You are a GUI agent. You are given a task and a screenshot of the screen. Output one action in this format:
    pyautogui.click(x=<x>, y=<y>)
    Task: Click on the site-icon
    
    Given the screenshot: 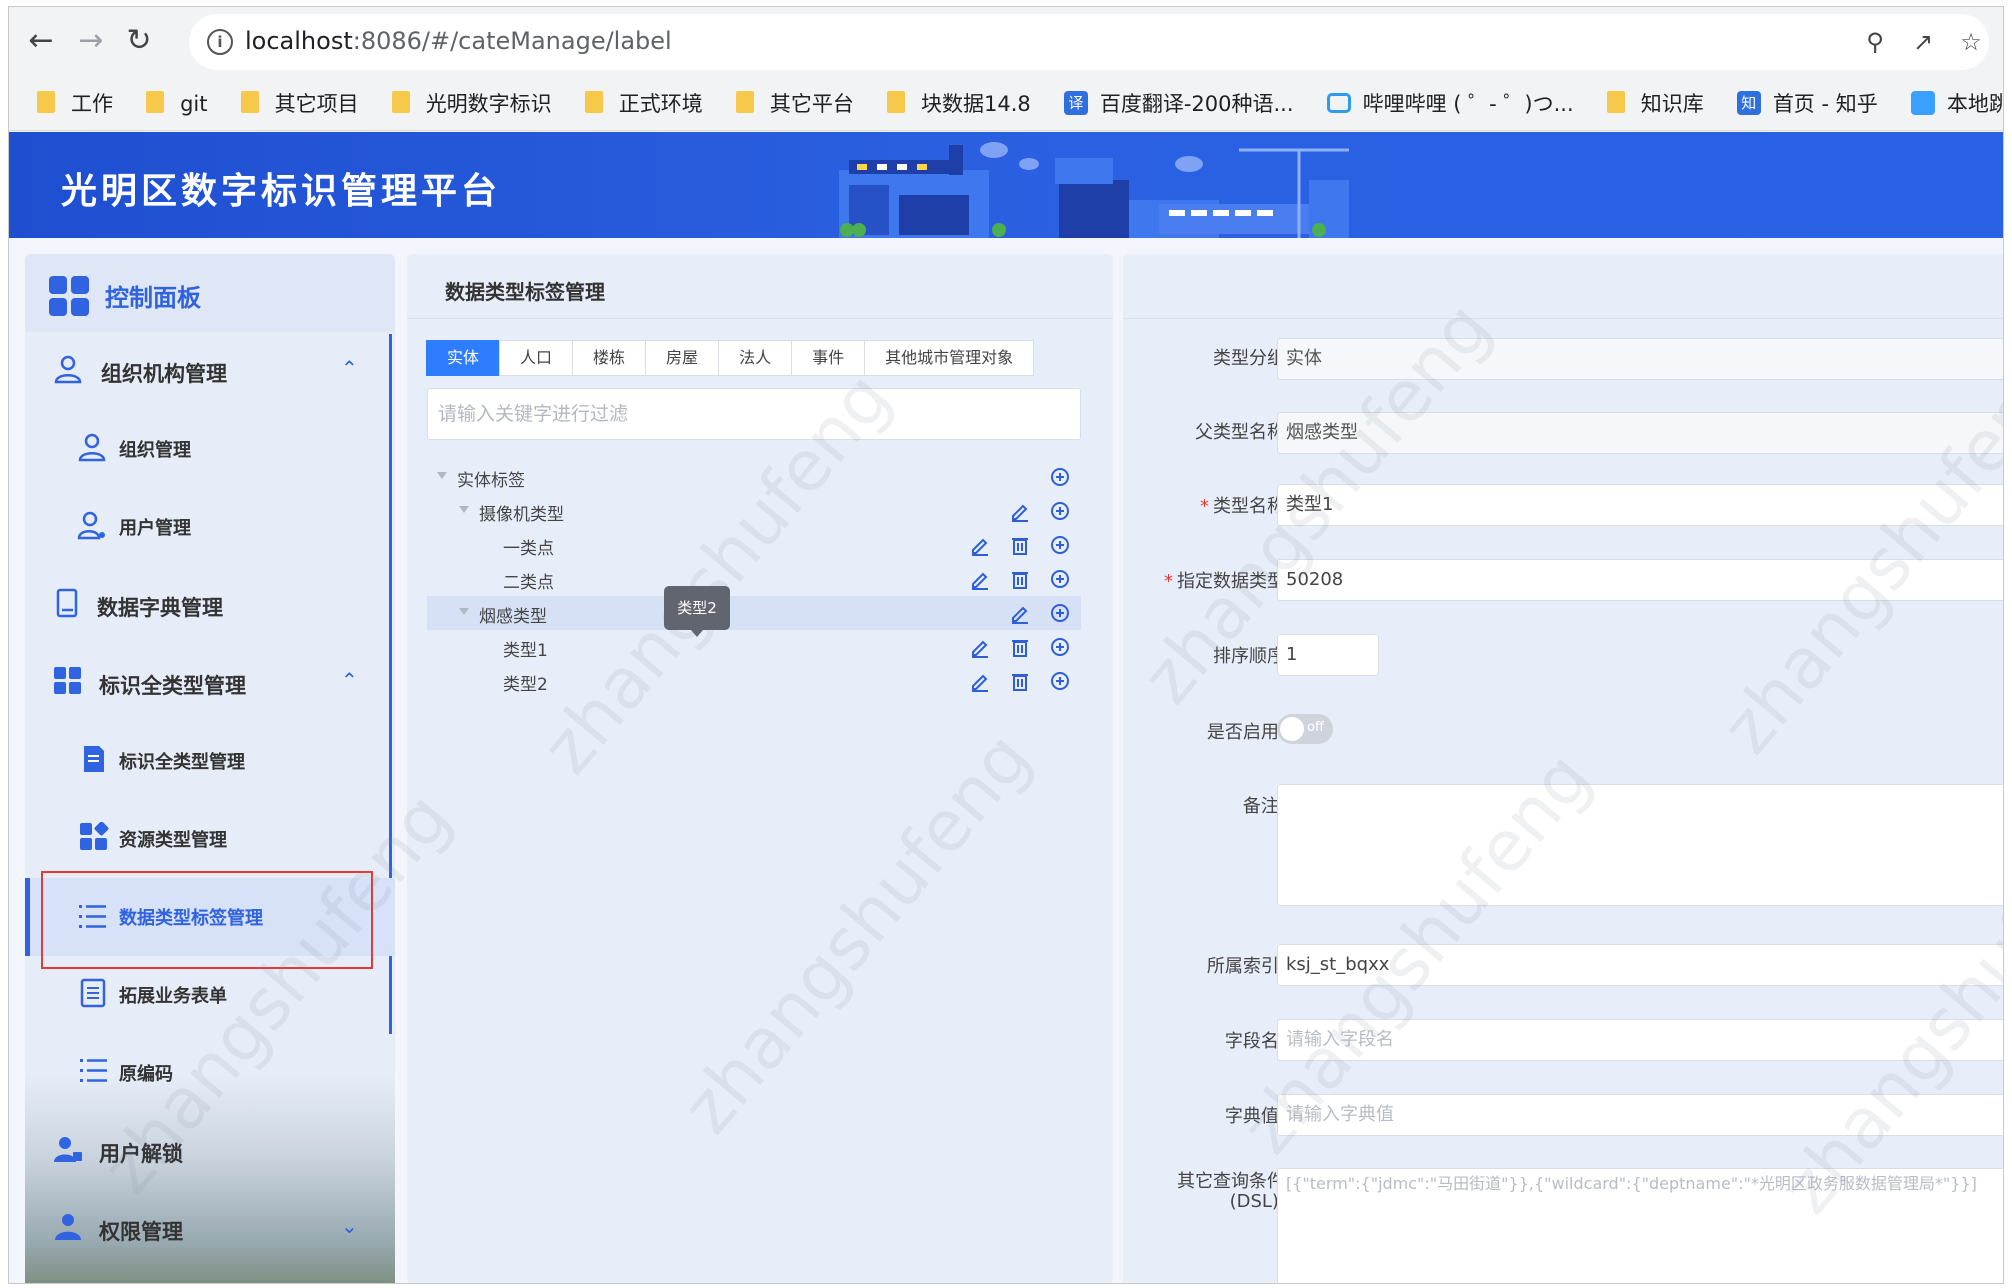 What is the action you would take?
    pyautogui.click(x=1922, y=103)
    